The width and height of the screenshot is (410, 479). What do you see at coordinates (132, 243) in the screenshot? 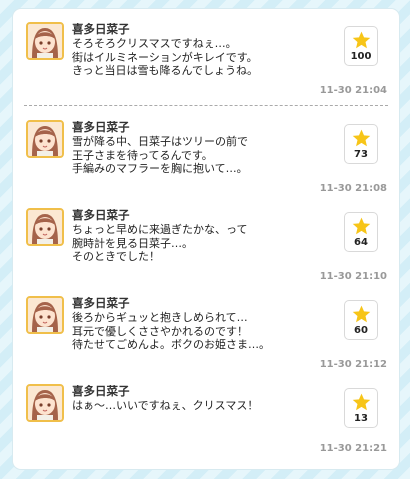
I see `post-text-line: 腕時計を見る日菜子…。` at bounding box center [132, 243].